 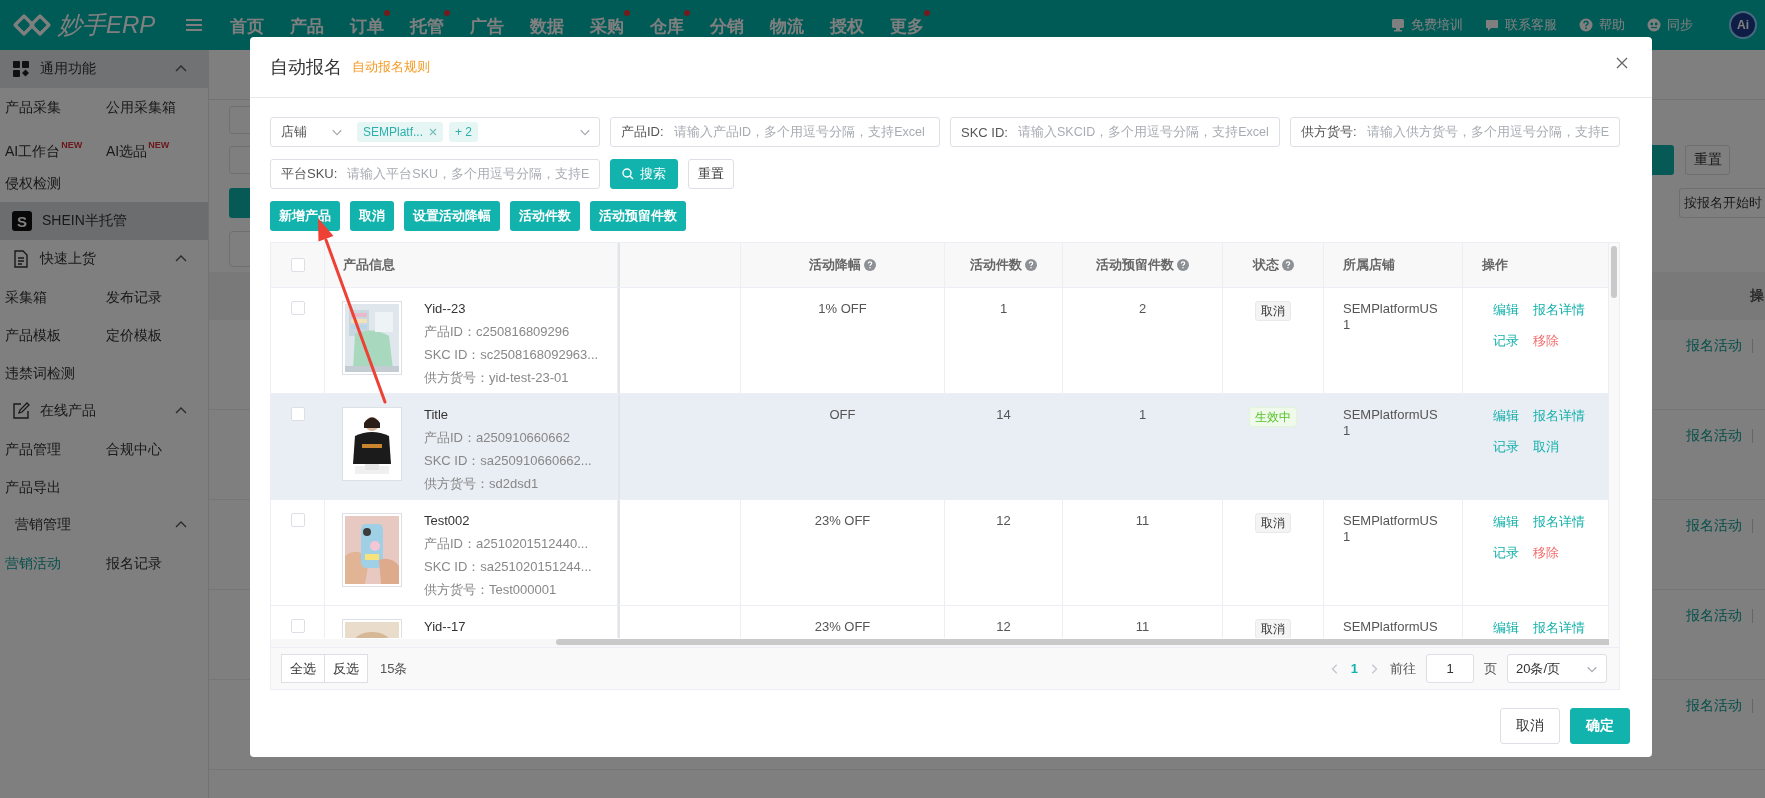 I want to click on sidebar-item: 合规中心, so click(x=157, y=449).